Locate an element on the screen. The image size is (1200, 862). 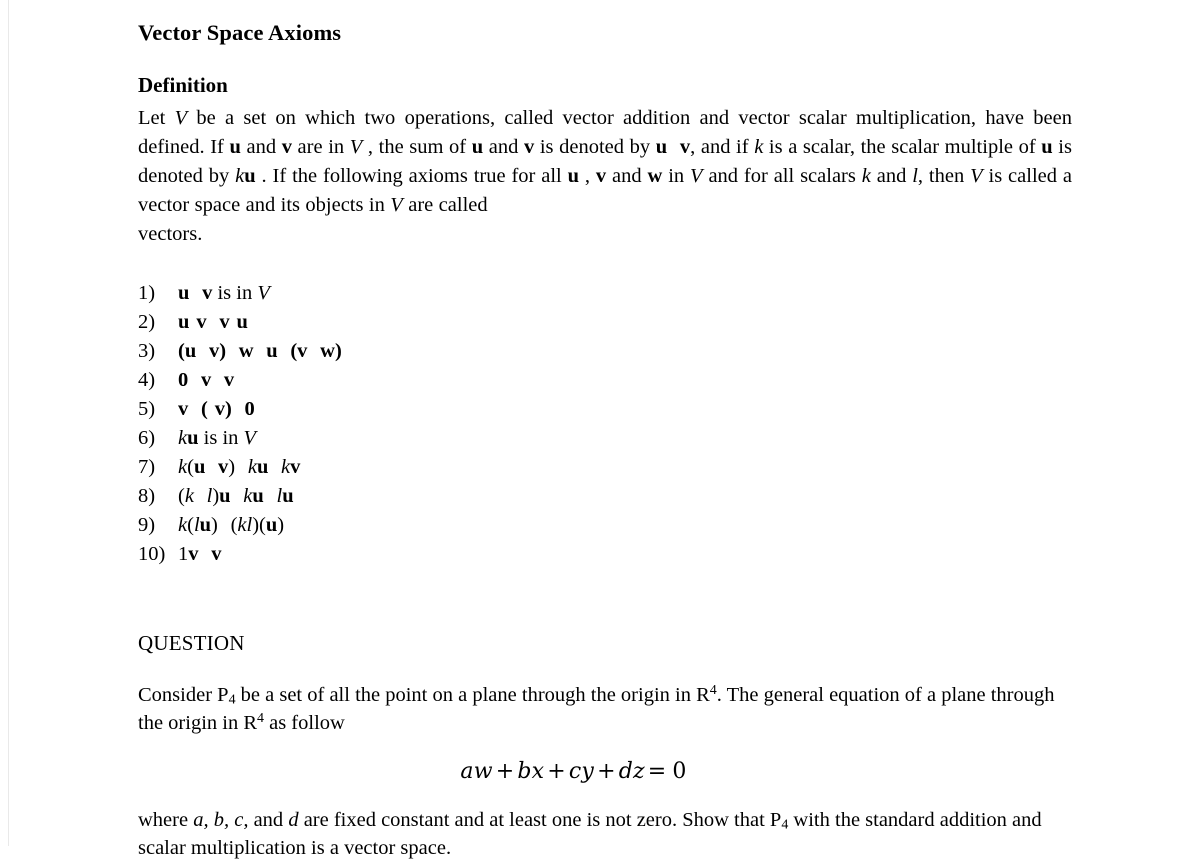
page-title: Vector Space Axioms is located at coordinates (240, 32).